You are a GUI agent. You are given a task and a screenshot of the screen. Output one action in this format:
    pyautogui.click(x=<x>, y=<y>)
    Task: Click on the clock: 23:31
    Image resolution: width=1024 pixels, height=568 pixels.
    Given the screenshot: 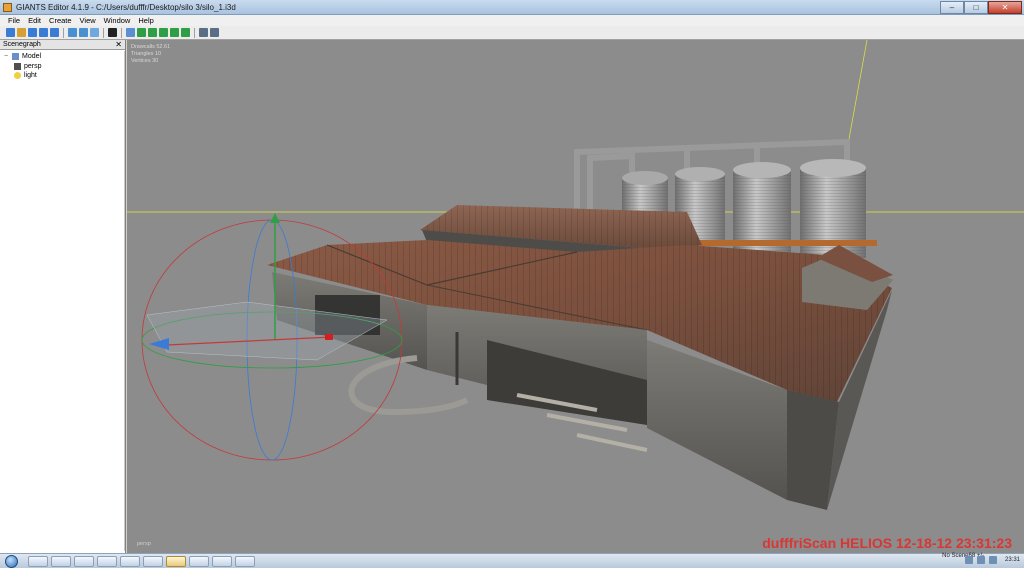 What is the action you would take?
    pyautogui.click(x=1012, y=560)
    